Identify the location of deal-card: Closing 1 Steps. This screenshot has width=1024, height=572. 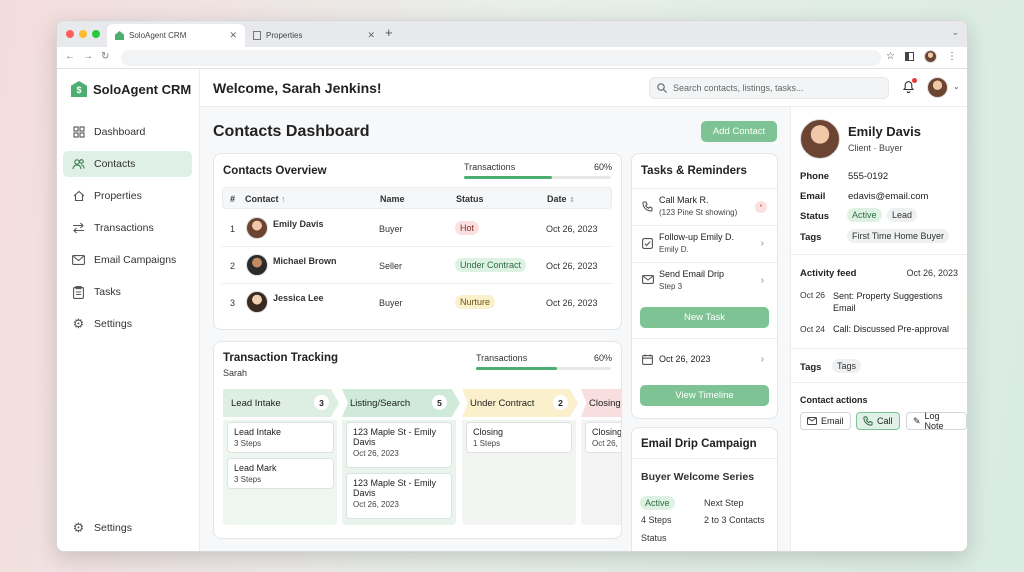
(519, 437).